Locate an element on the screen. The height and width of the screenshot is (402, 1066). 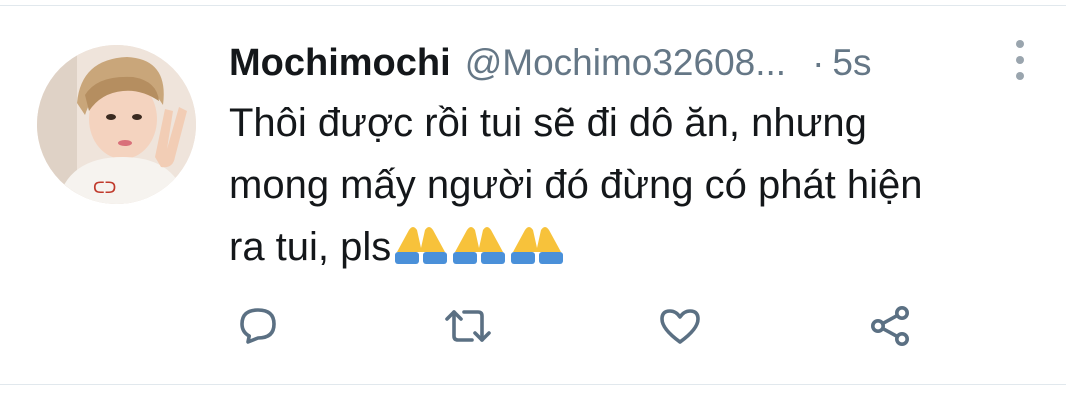
tweet-text-fragment: ra tui, pls is located at coordinates (310, 247).